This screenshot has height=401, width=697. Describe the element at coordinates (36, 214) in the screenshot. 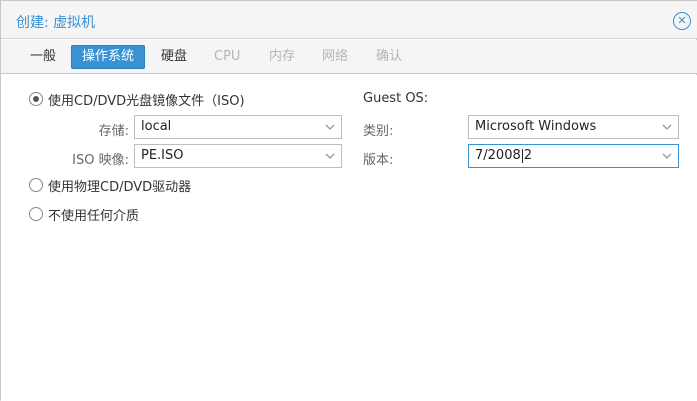

I see `radio-none` at that location.